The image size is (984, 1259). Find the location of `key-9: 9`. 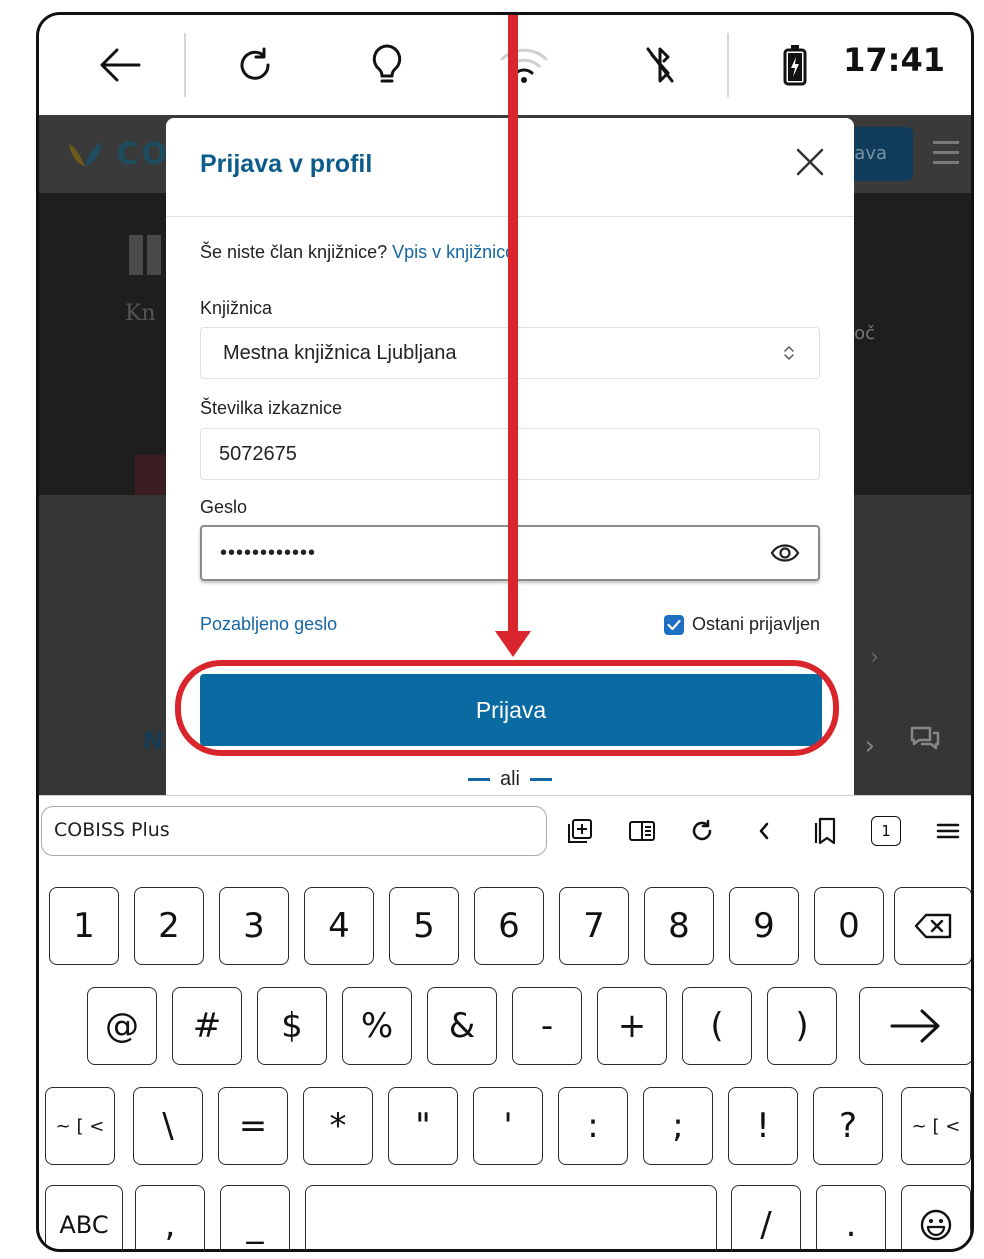

key-9: 9 is located at coordinates (764, 926).